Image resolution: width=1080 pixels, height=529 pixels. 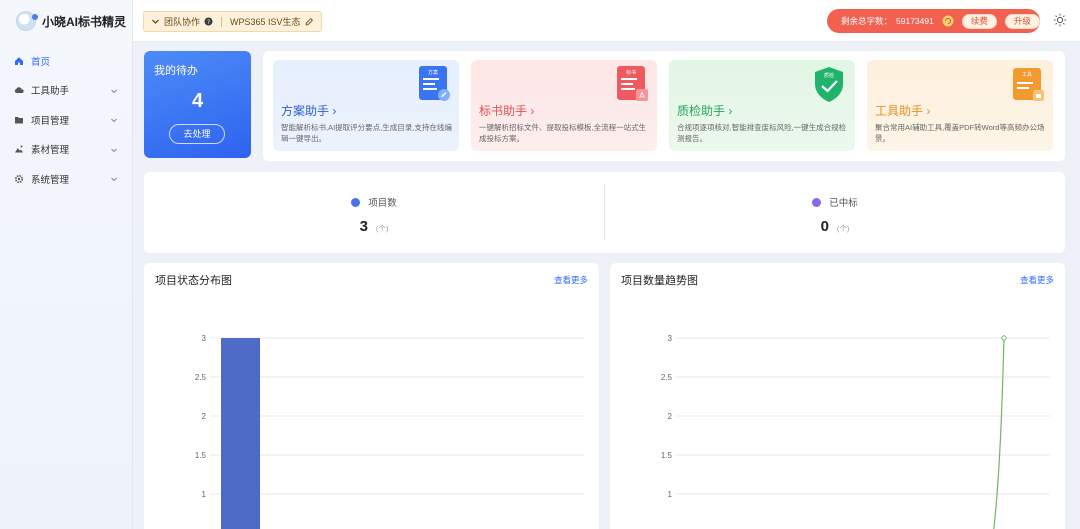 I want to click on series-line, so click(x=999, y=433).